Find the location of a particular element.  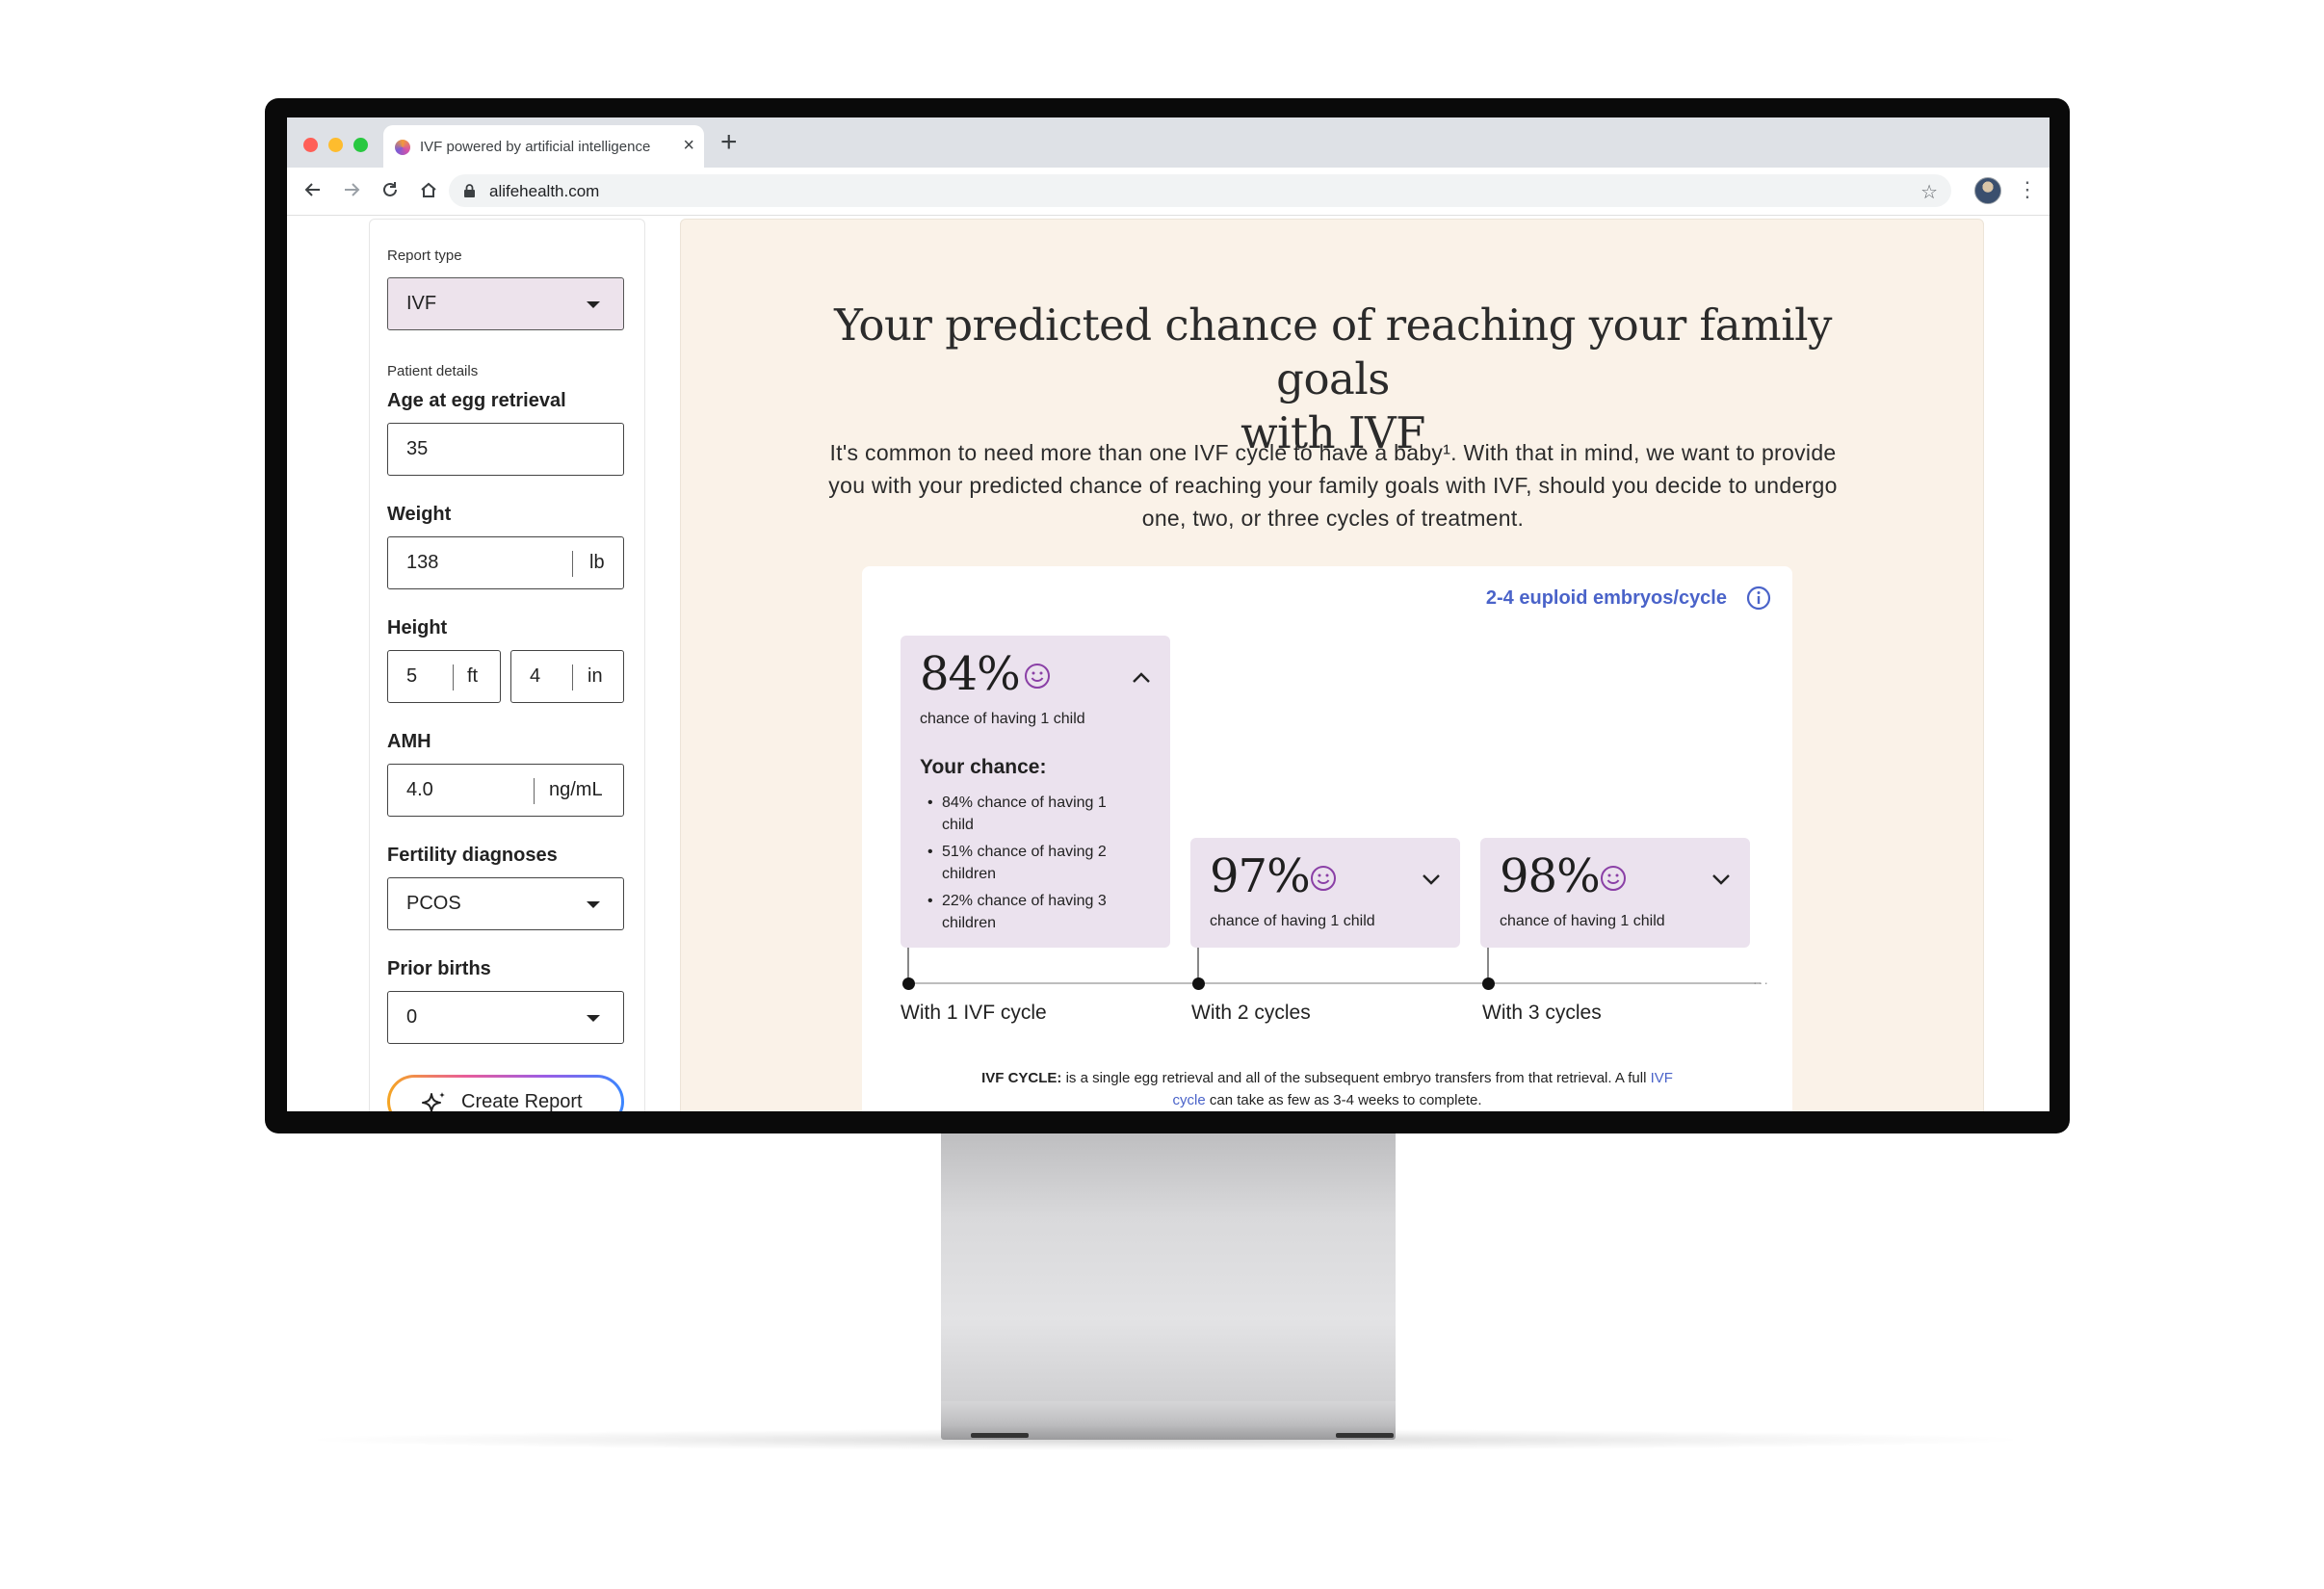

create-report-button: Create Report is located at coordinates (505, 1093).